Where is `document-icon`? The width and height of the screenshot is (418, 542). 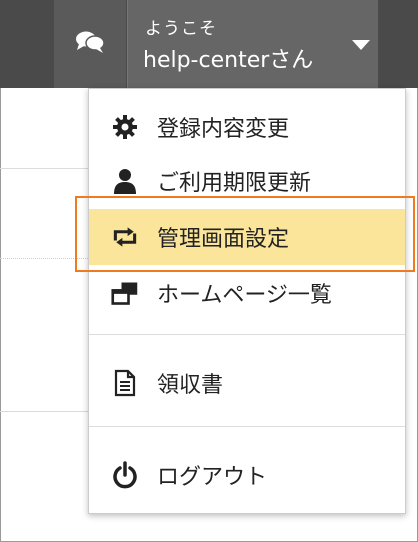 document-icon is located at coordinates (125, 383).